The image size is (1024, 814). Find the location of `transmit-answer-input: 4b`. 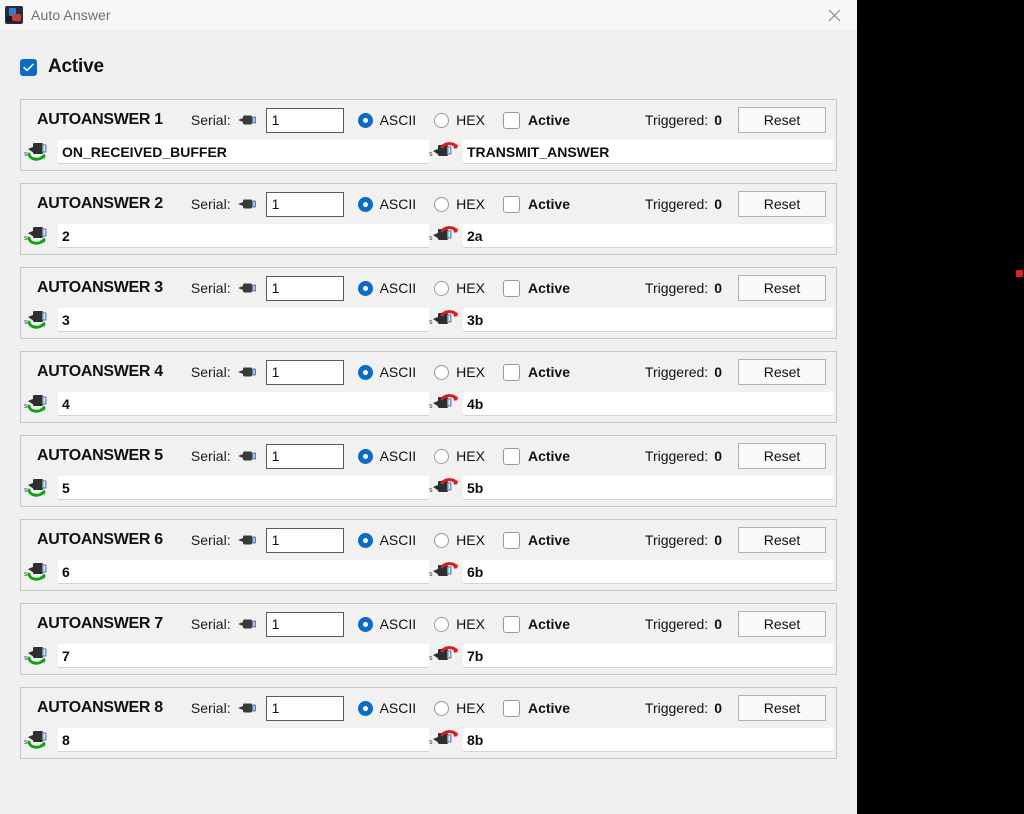

transmit-answer-input: 4b is located at coordinates (648, 404).